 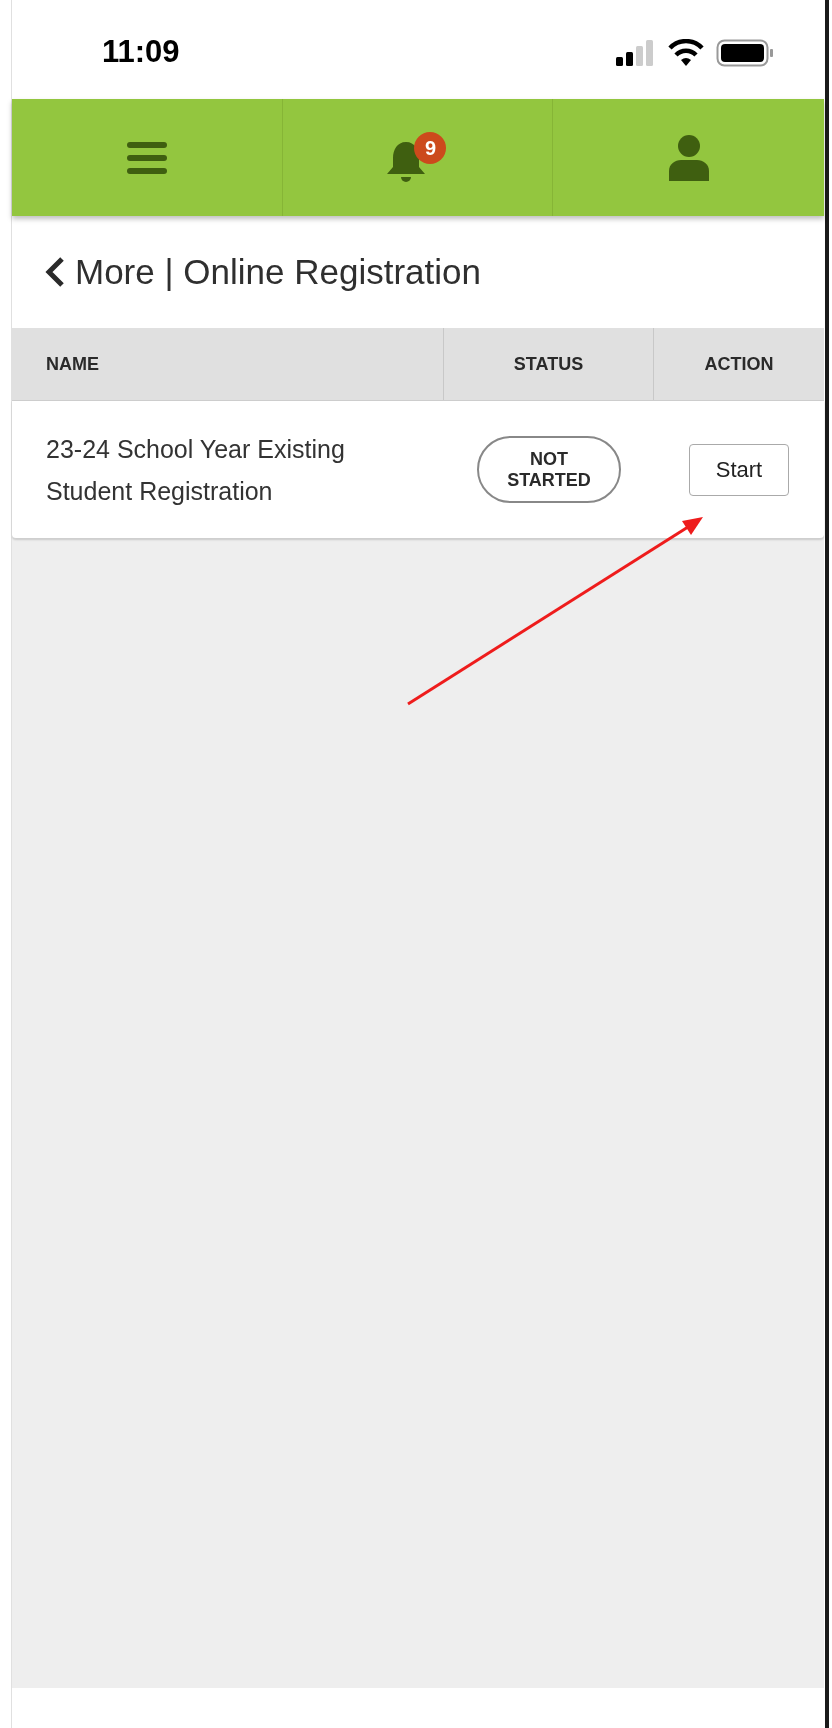 What do you see at coordinates (739, 364) in the screenshot?
I see `column-header: ACTION` at bounding box center [739, 364].